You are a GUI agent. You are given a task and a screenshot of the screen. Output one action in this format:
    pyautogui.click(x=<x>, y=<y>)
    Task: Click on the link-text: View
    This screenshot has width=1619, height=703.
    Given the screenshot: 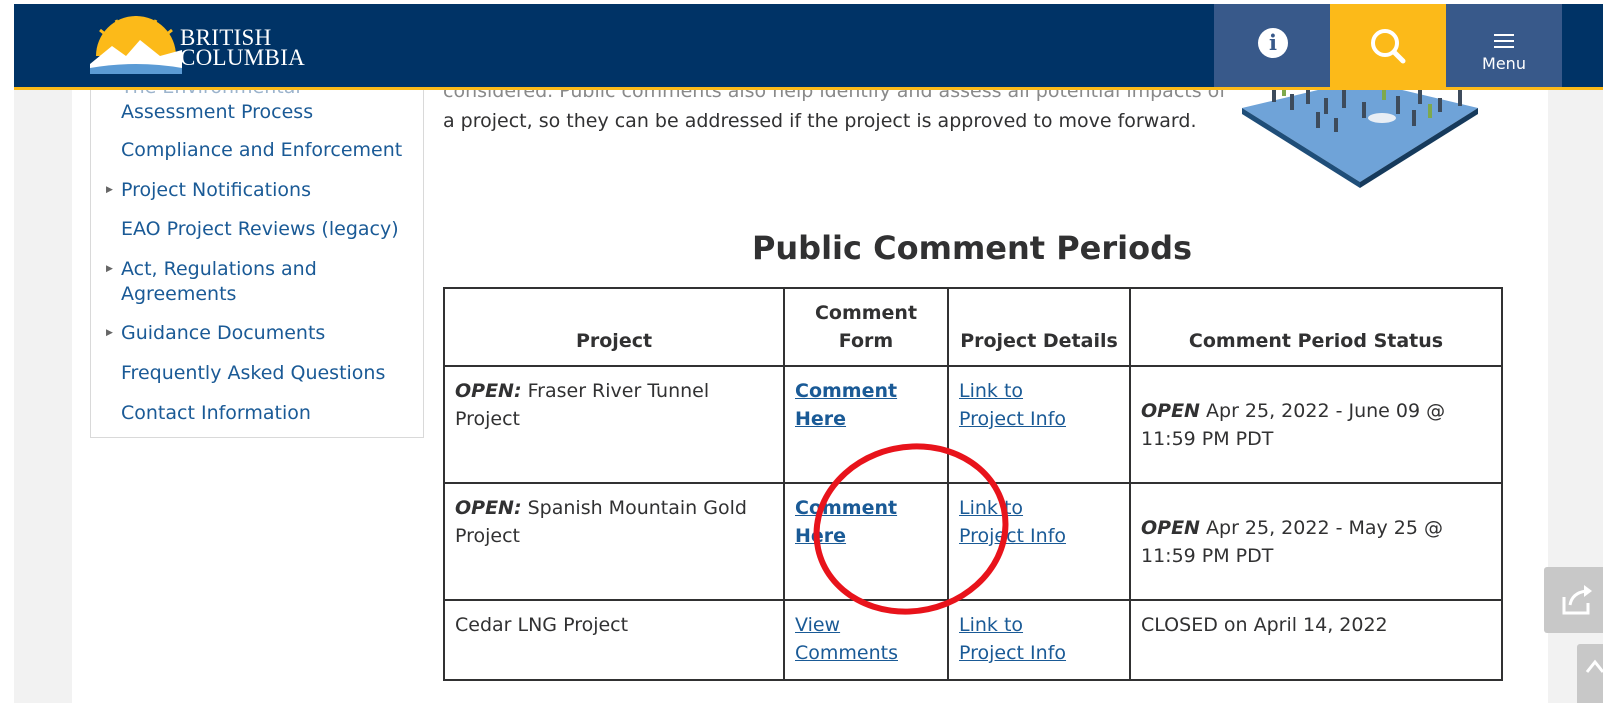 What is the action you would take?
    pyautogui.click(x=818, y=625)
    